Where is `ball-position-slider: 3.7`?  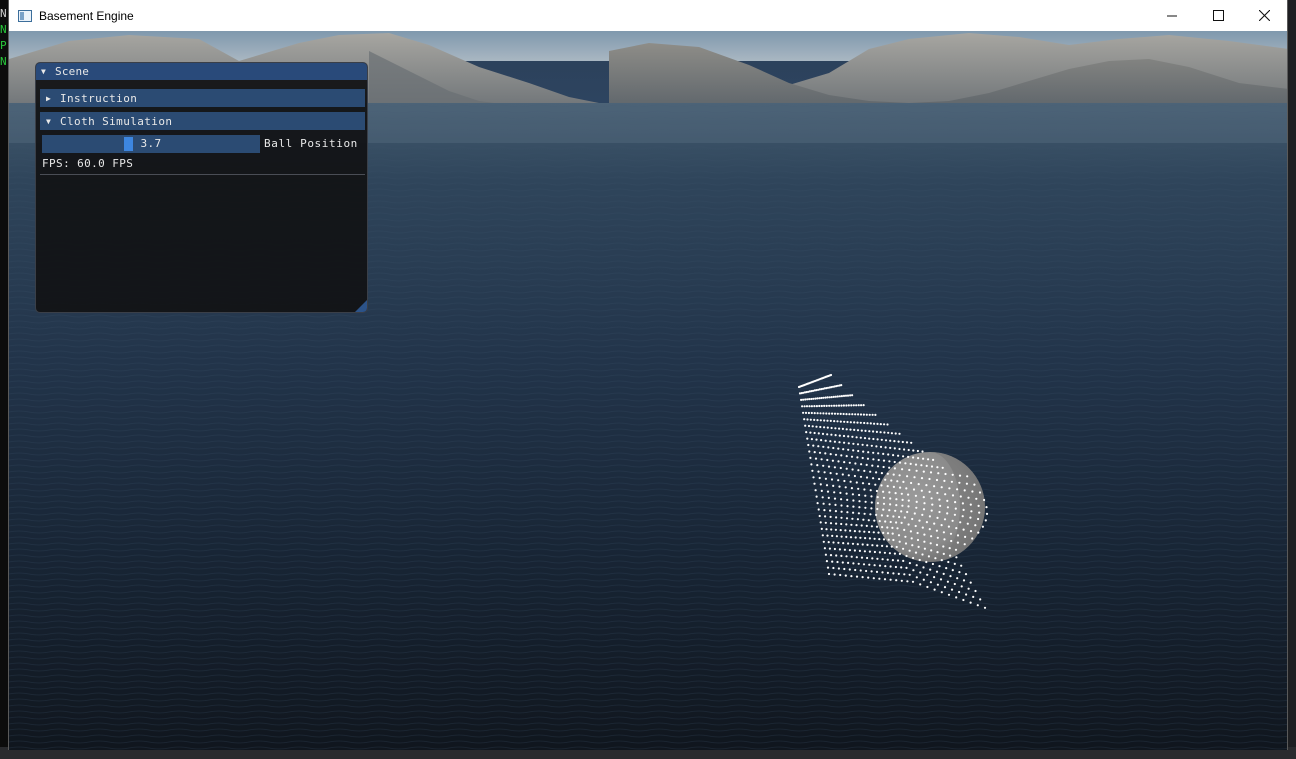 ball-position-slider: 3.7 is located at coordinates (151, 144).